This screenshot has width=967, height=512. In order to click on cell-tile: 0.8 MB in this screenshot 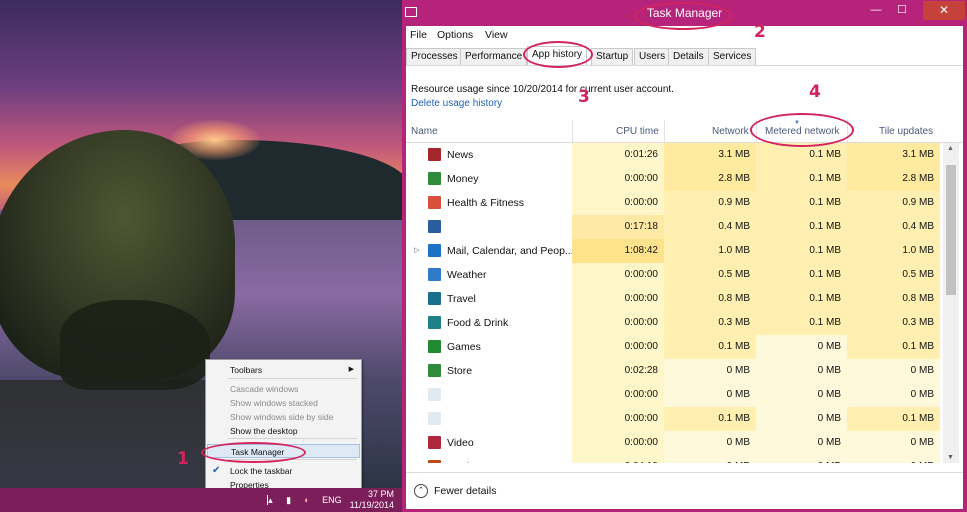, I will do `click(893, 299)`.